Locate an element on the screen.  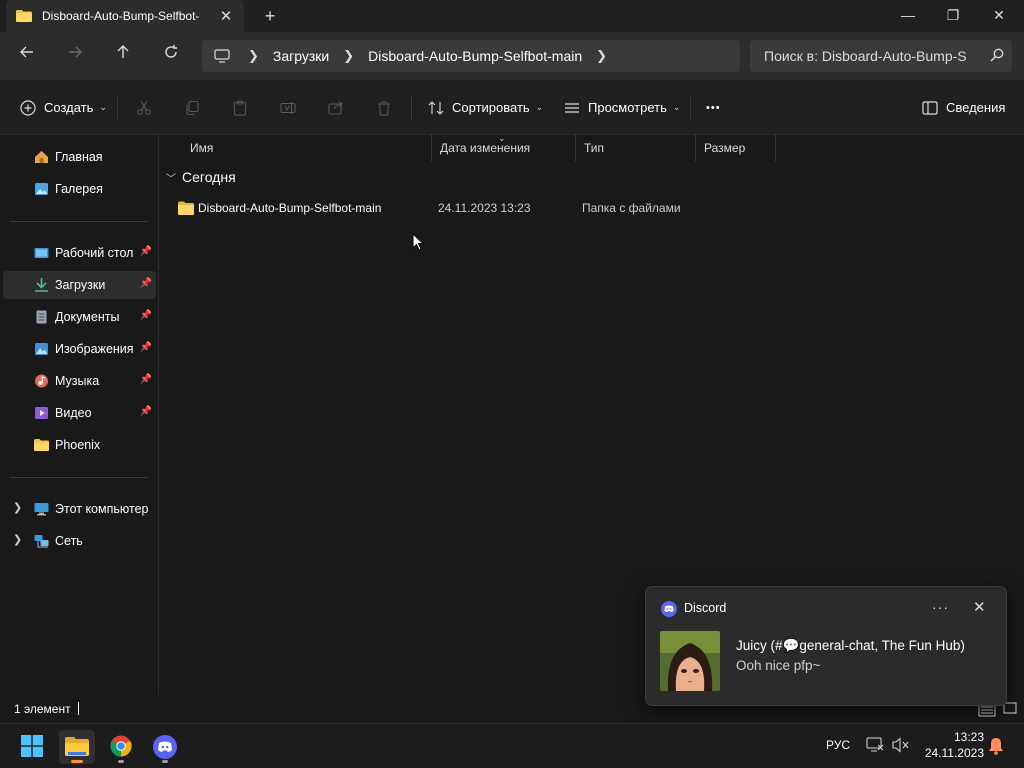
scissors-icon is located at coordinates (144, 107).